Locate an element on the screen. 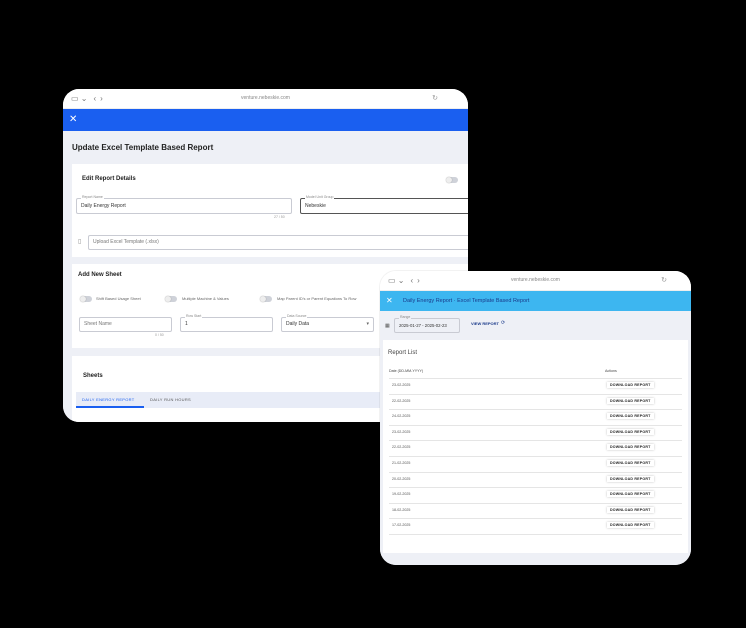 The width and height of the screenshot is (746, 628). upload-template-field: Upload Excel Template (.xlsx) is located at coordinates (278, 242).